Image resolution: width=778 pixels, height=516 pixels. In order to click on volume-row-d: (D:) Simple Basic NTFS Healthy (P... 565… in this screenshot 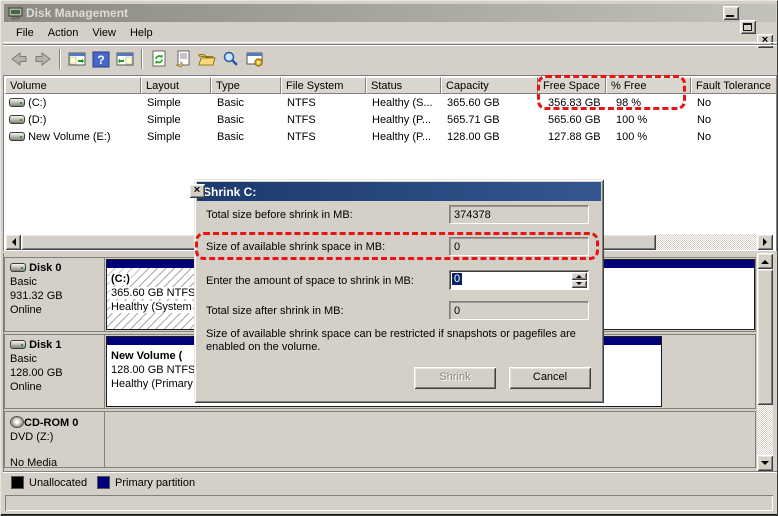, I will do `click(390, 120)`.